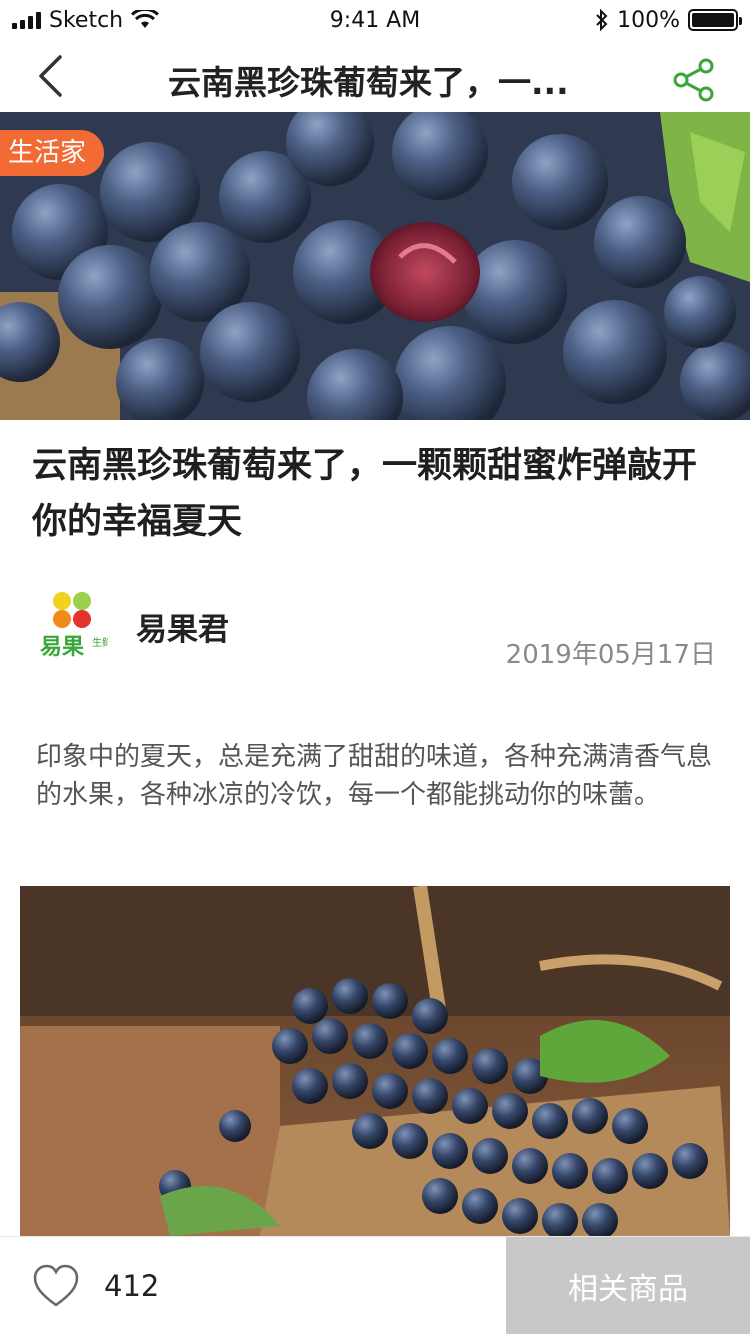  I want to click on back-button, so click(50, 76).